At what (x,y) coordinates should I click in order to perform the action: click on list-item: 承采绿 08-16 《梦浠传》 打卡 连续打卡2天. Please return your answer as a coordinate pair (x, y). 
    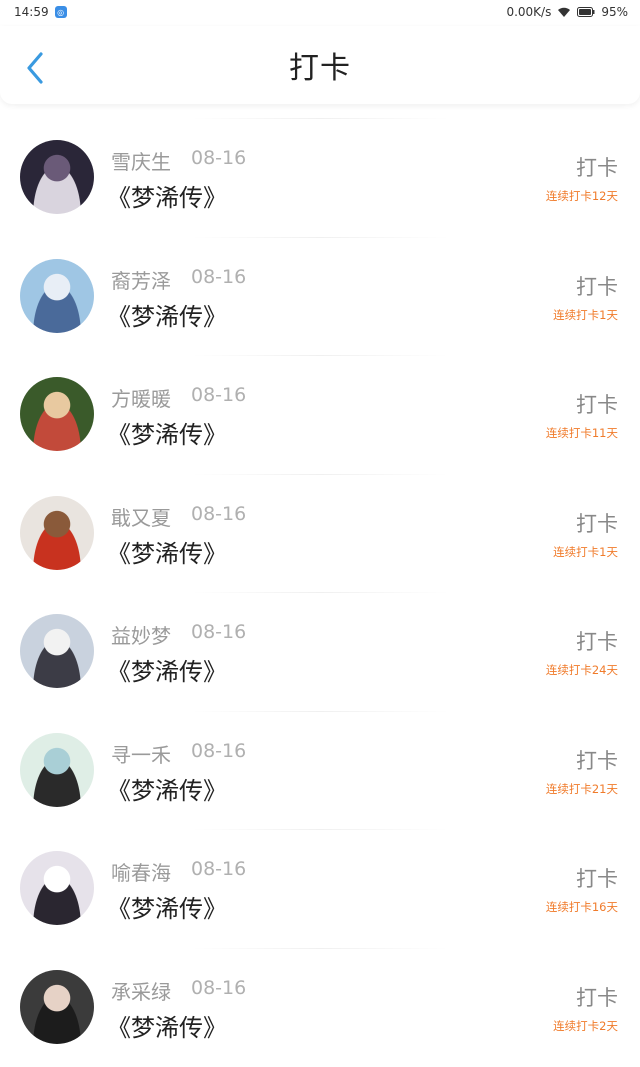
    Looking at the image, I should click on (320, 1007).